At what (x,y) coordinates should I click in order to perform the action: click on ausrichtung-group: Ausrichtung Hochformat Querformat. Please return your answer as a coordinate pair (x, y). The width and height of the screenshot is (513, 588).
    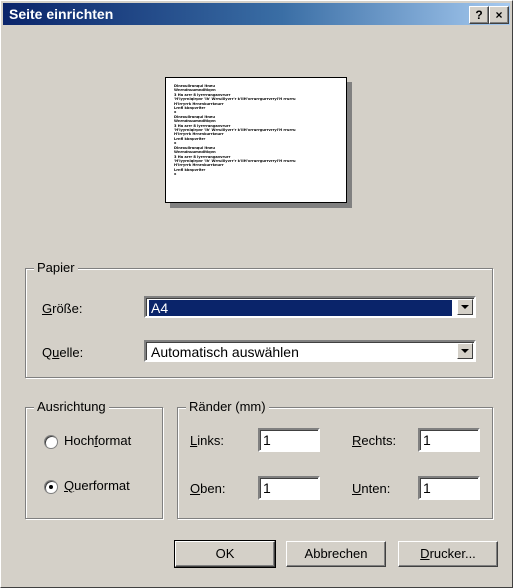
    Looking at the image, I should click on (94, 459).